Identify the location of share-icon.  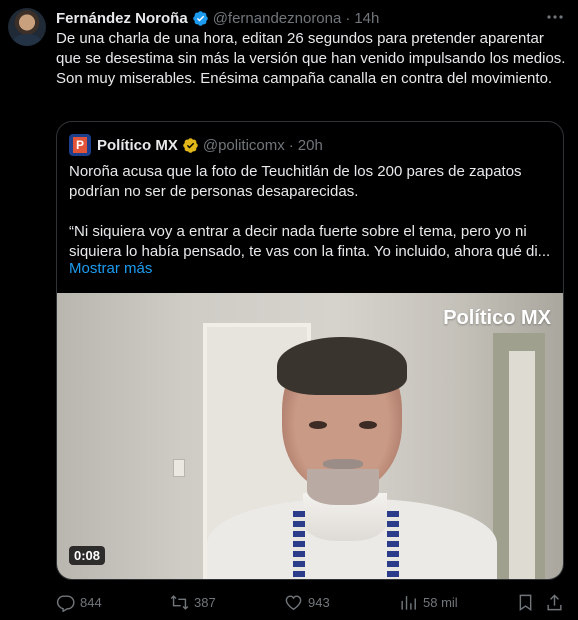
(554, 601).